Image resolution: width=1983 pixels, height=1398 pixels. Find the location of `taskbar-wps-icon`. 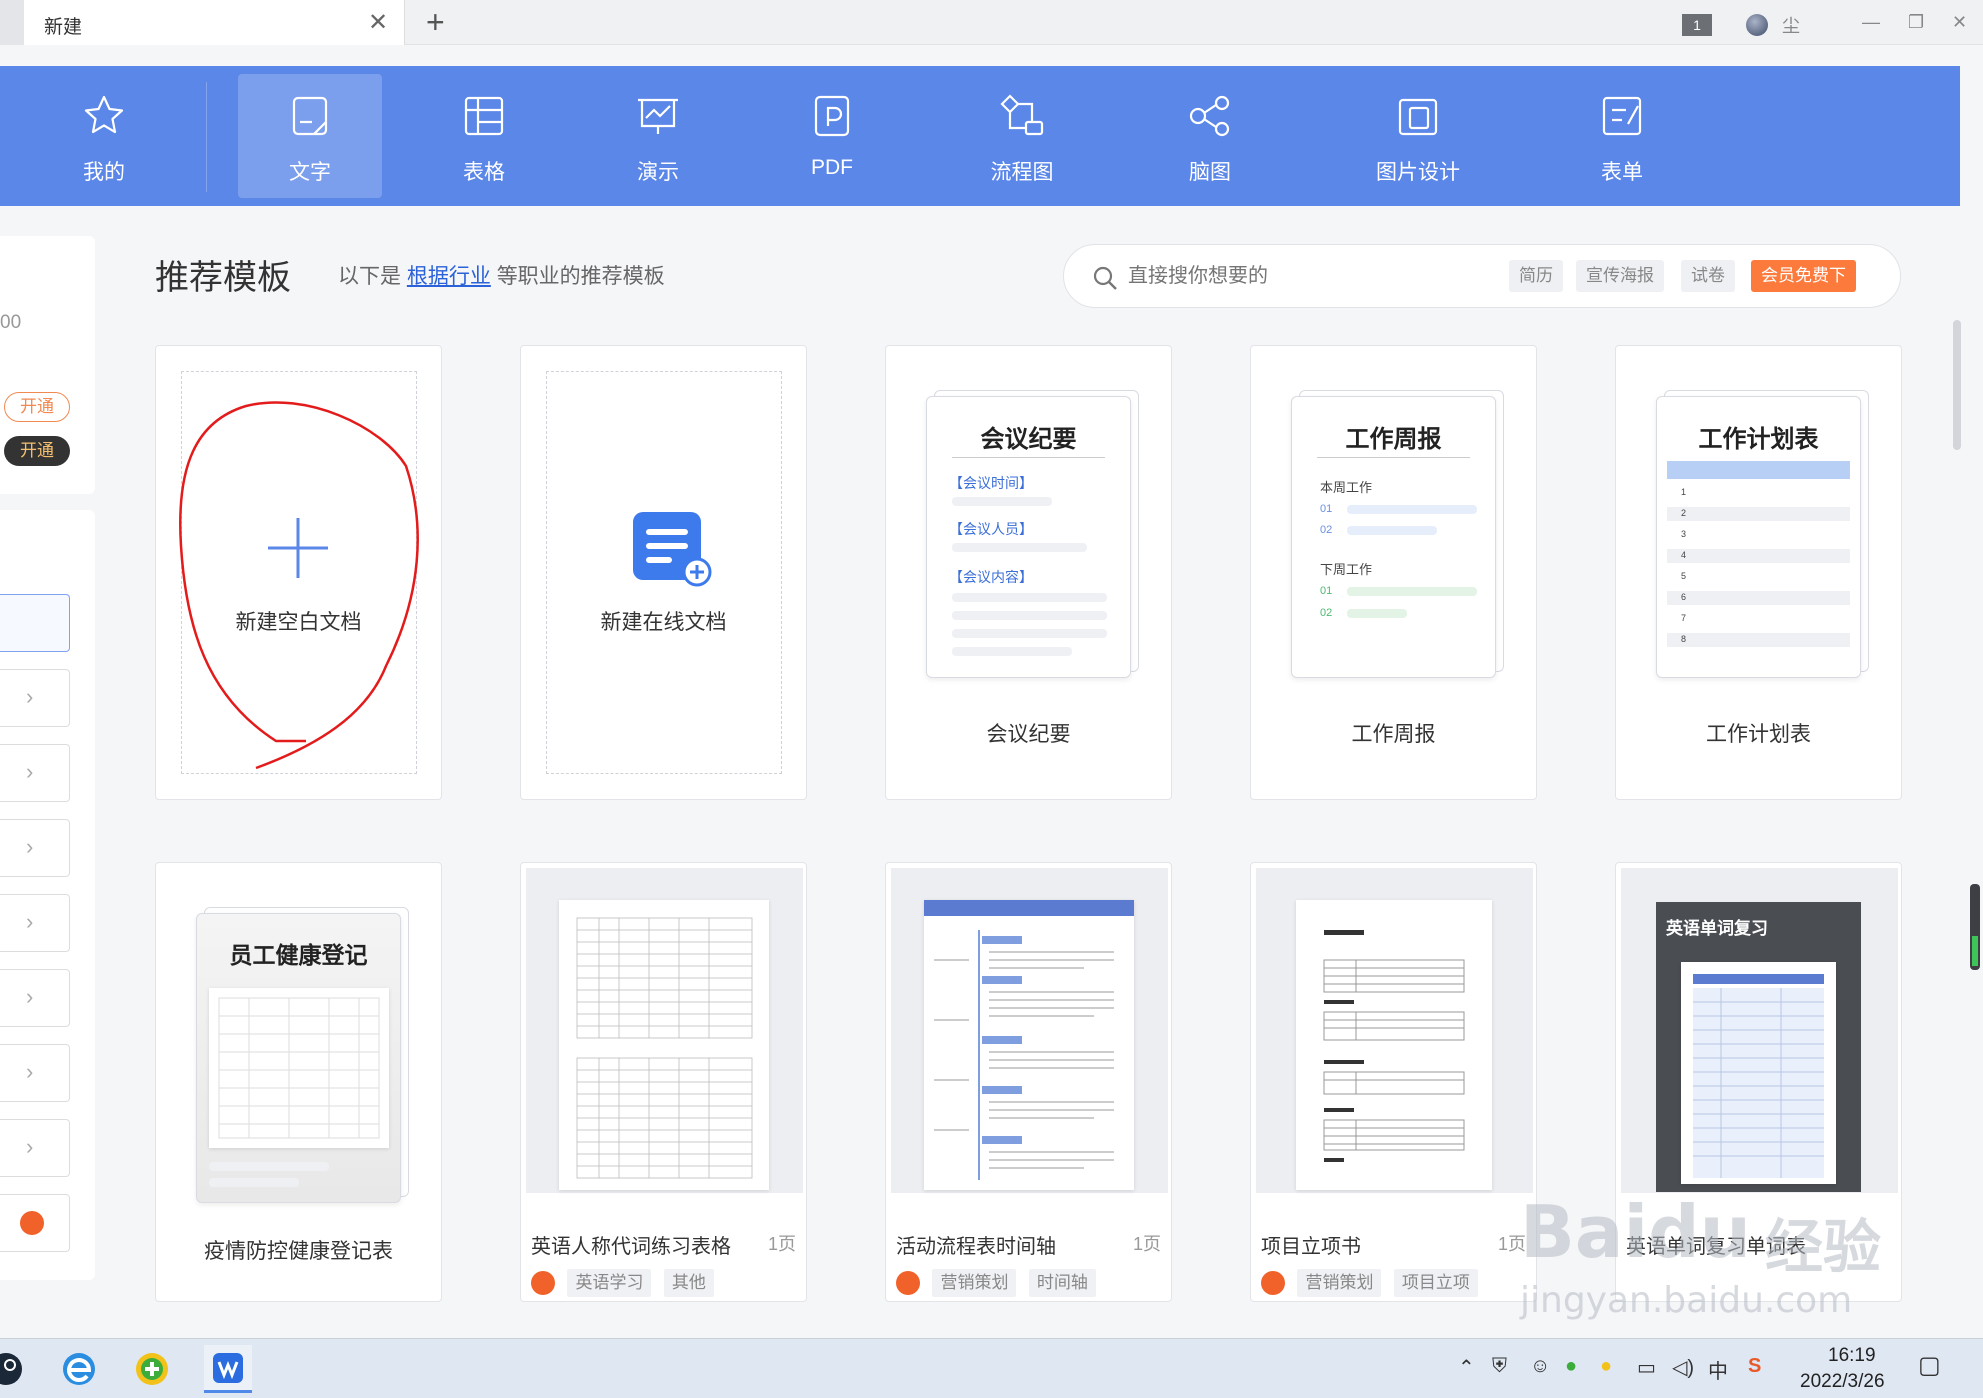

taskbar-wps-icon is located at coordinates (228, 1369).